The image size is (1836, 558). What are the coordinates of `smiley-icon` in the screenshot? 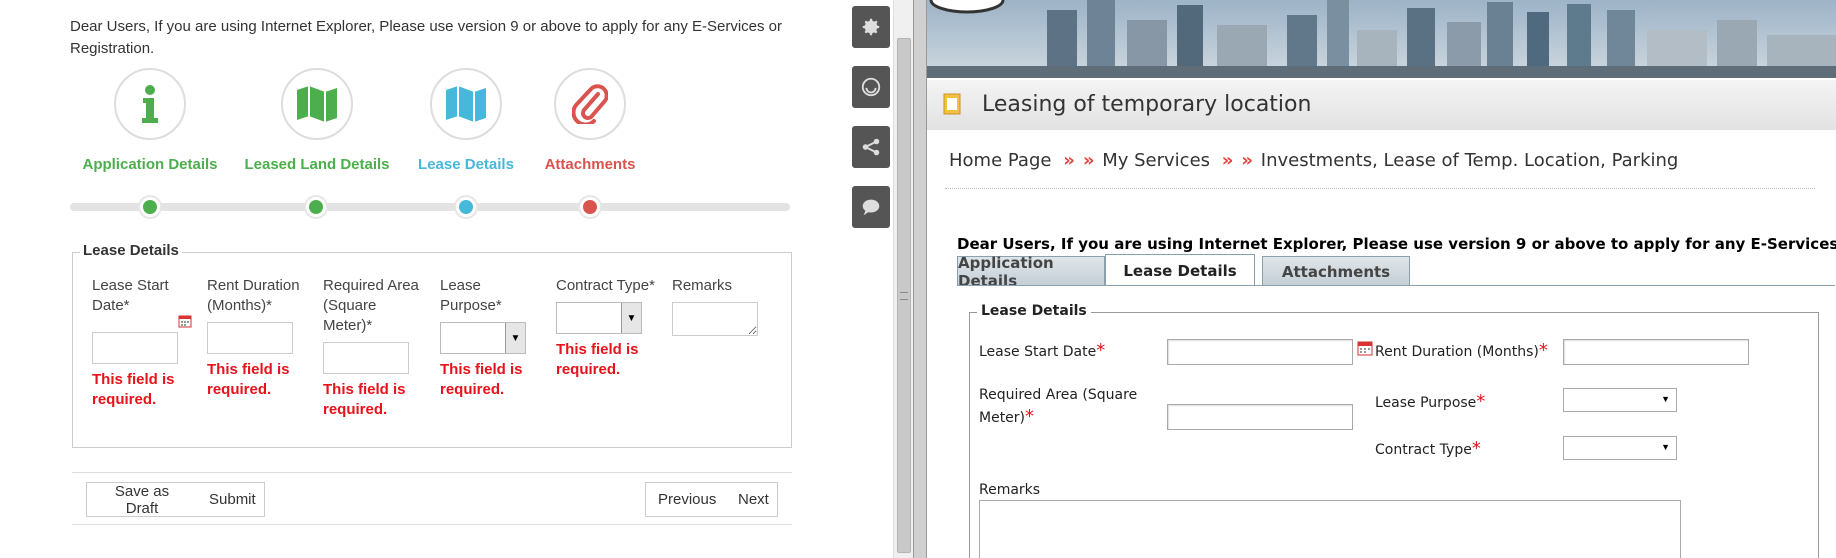 It's located at (871, 87).